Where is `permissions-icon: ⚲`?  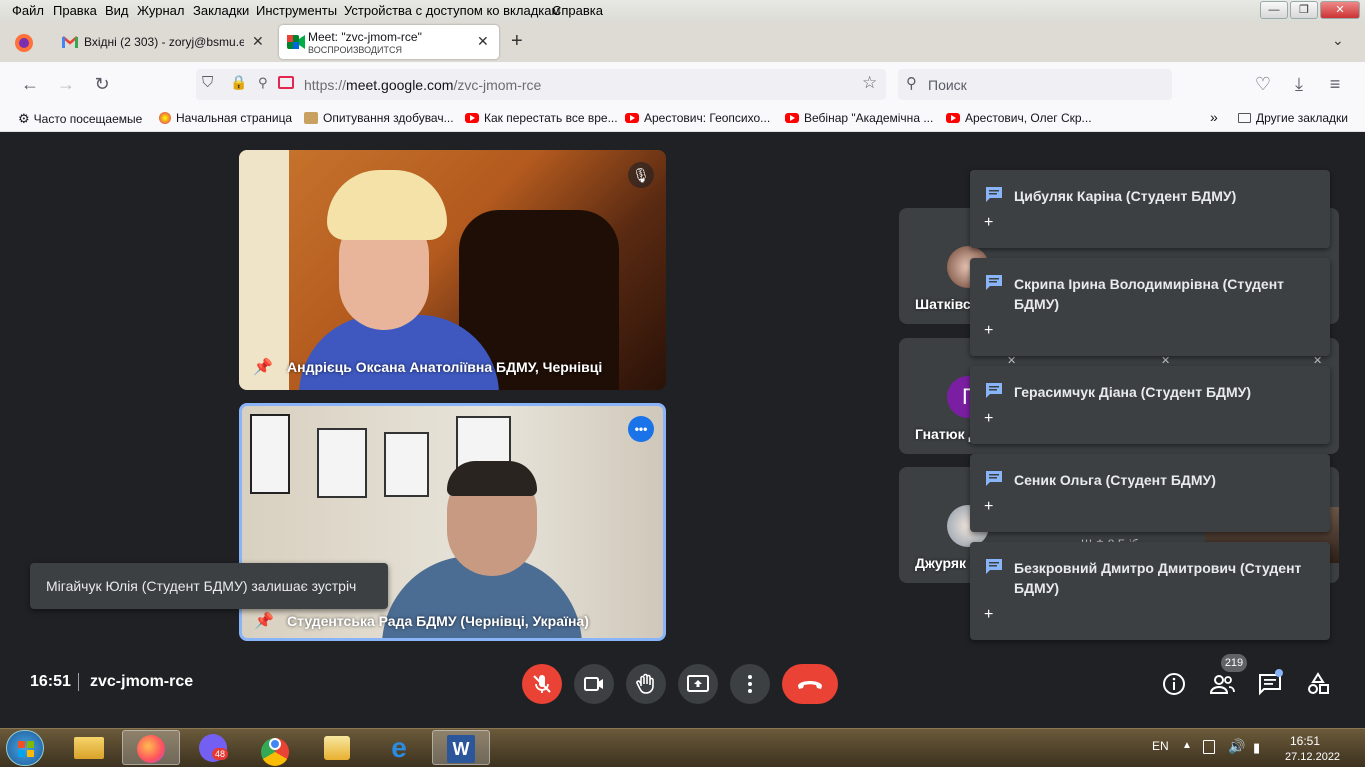
permissions-icon: ⚲ is located at coordinates (263, 83).